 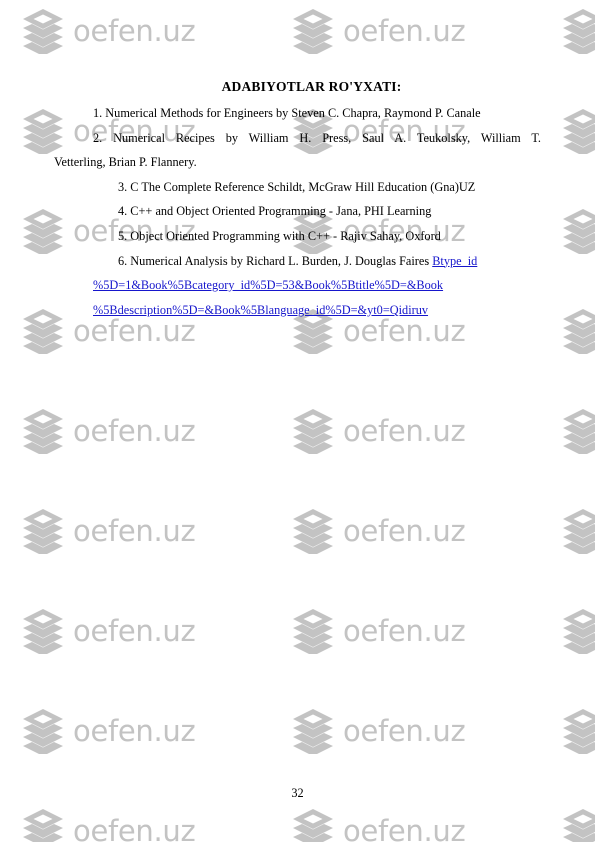 What do you see at coordinates (125, 162) in the screenshot?
I see `list-item-continuation: Vetterling, Brian P. Flannery.` at bounding box center [125, 162].